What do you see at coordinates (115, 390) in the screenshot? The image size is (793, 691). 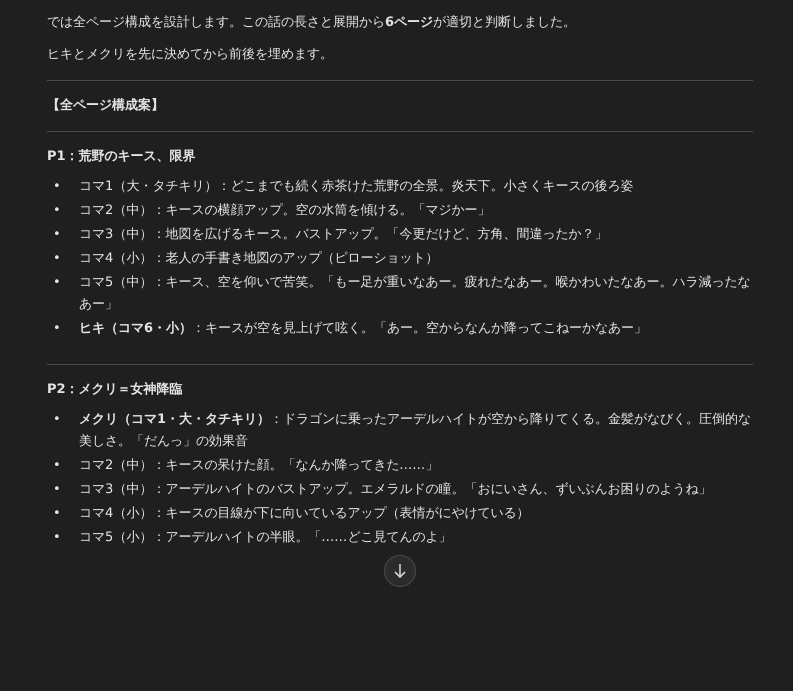 I see `page-heading: P2：メクリ＝女神降臨` at bounding box center [115, 390].